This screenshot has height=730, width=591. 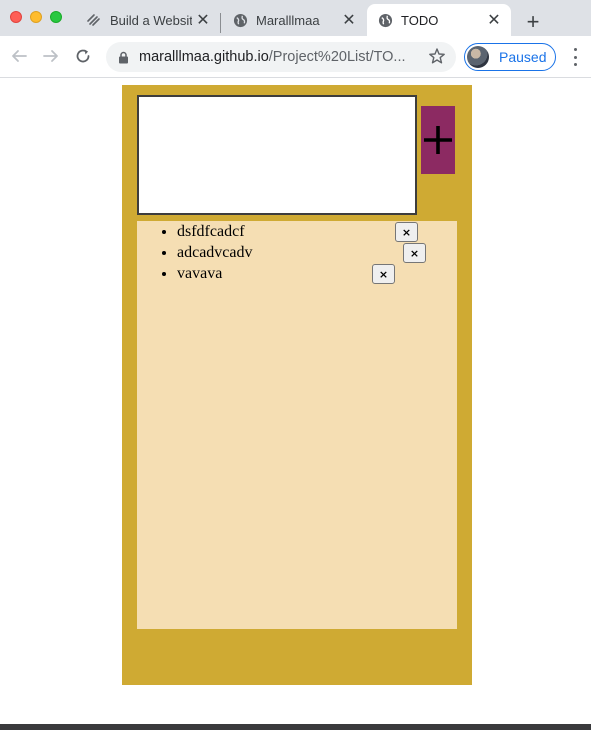 I want to click on avatar, so click(x=478, y=57).